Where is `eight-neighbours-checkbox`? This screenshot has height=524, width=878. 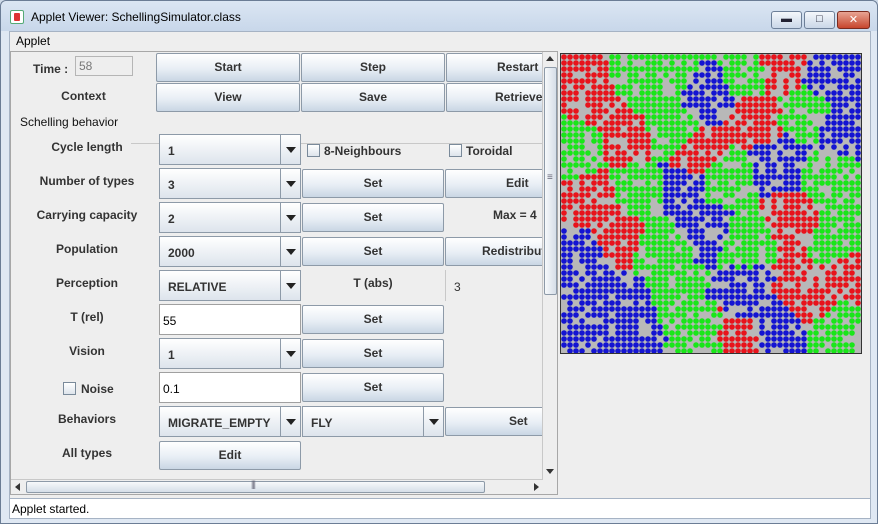 eight-neighbours-checkbox is located at coordinates (313, 150).